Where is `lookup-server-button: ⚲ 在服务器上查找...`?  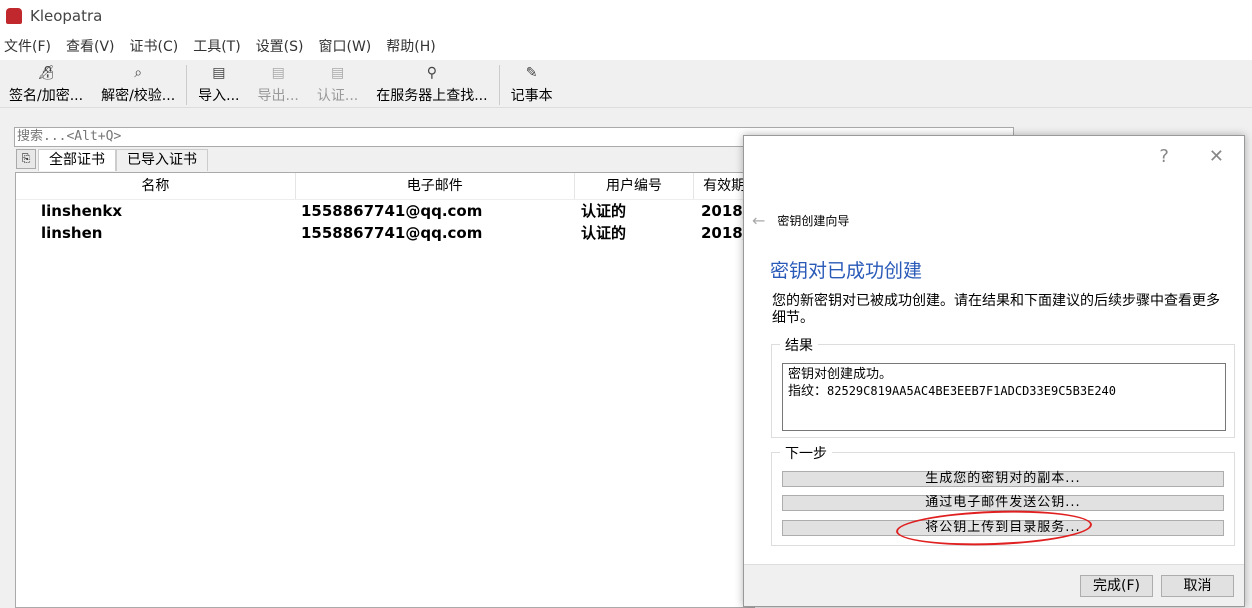 lookup-server-button: ⚲ 在服务器上查找... is located at coordinates (431, 85).